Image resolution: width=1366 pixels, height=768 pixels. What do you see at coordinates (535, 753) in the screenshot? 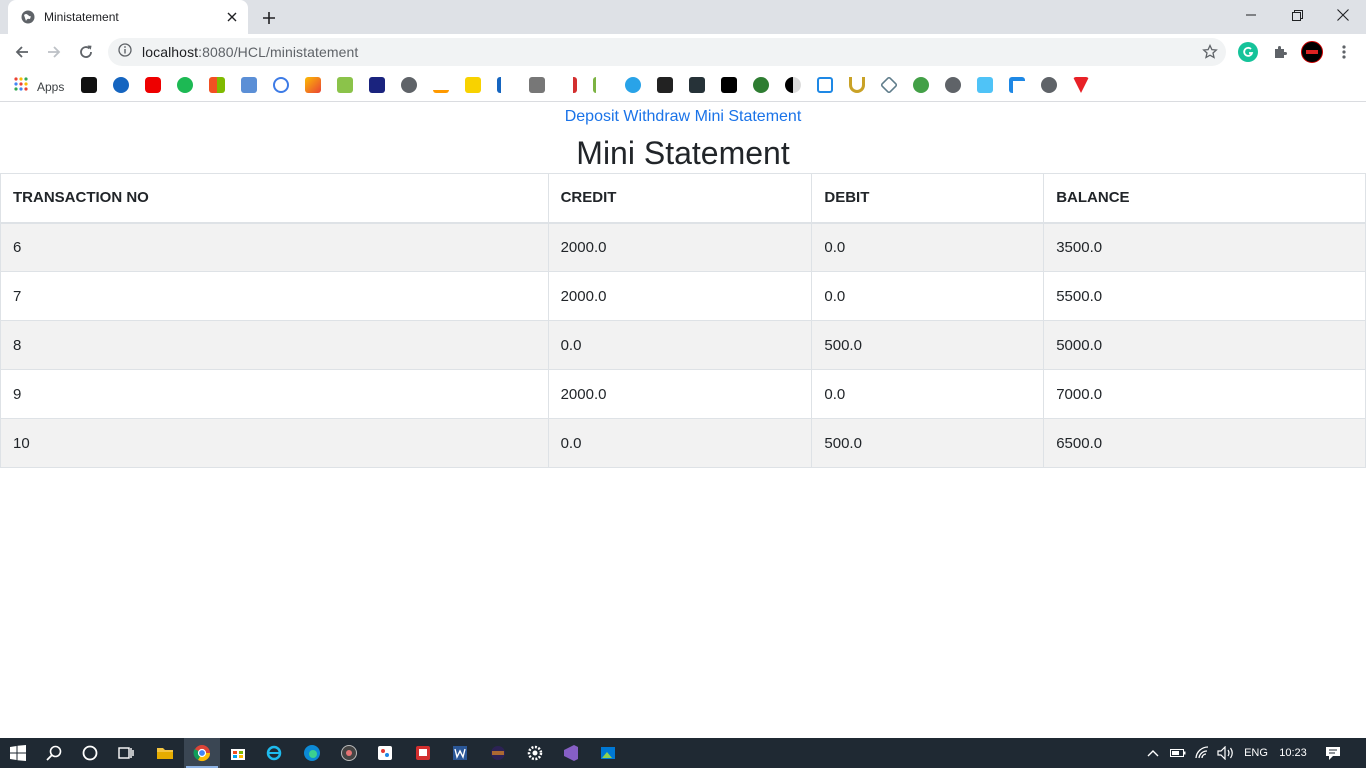
I see `settings-gear-icon` at bounding box center [535, 753].